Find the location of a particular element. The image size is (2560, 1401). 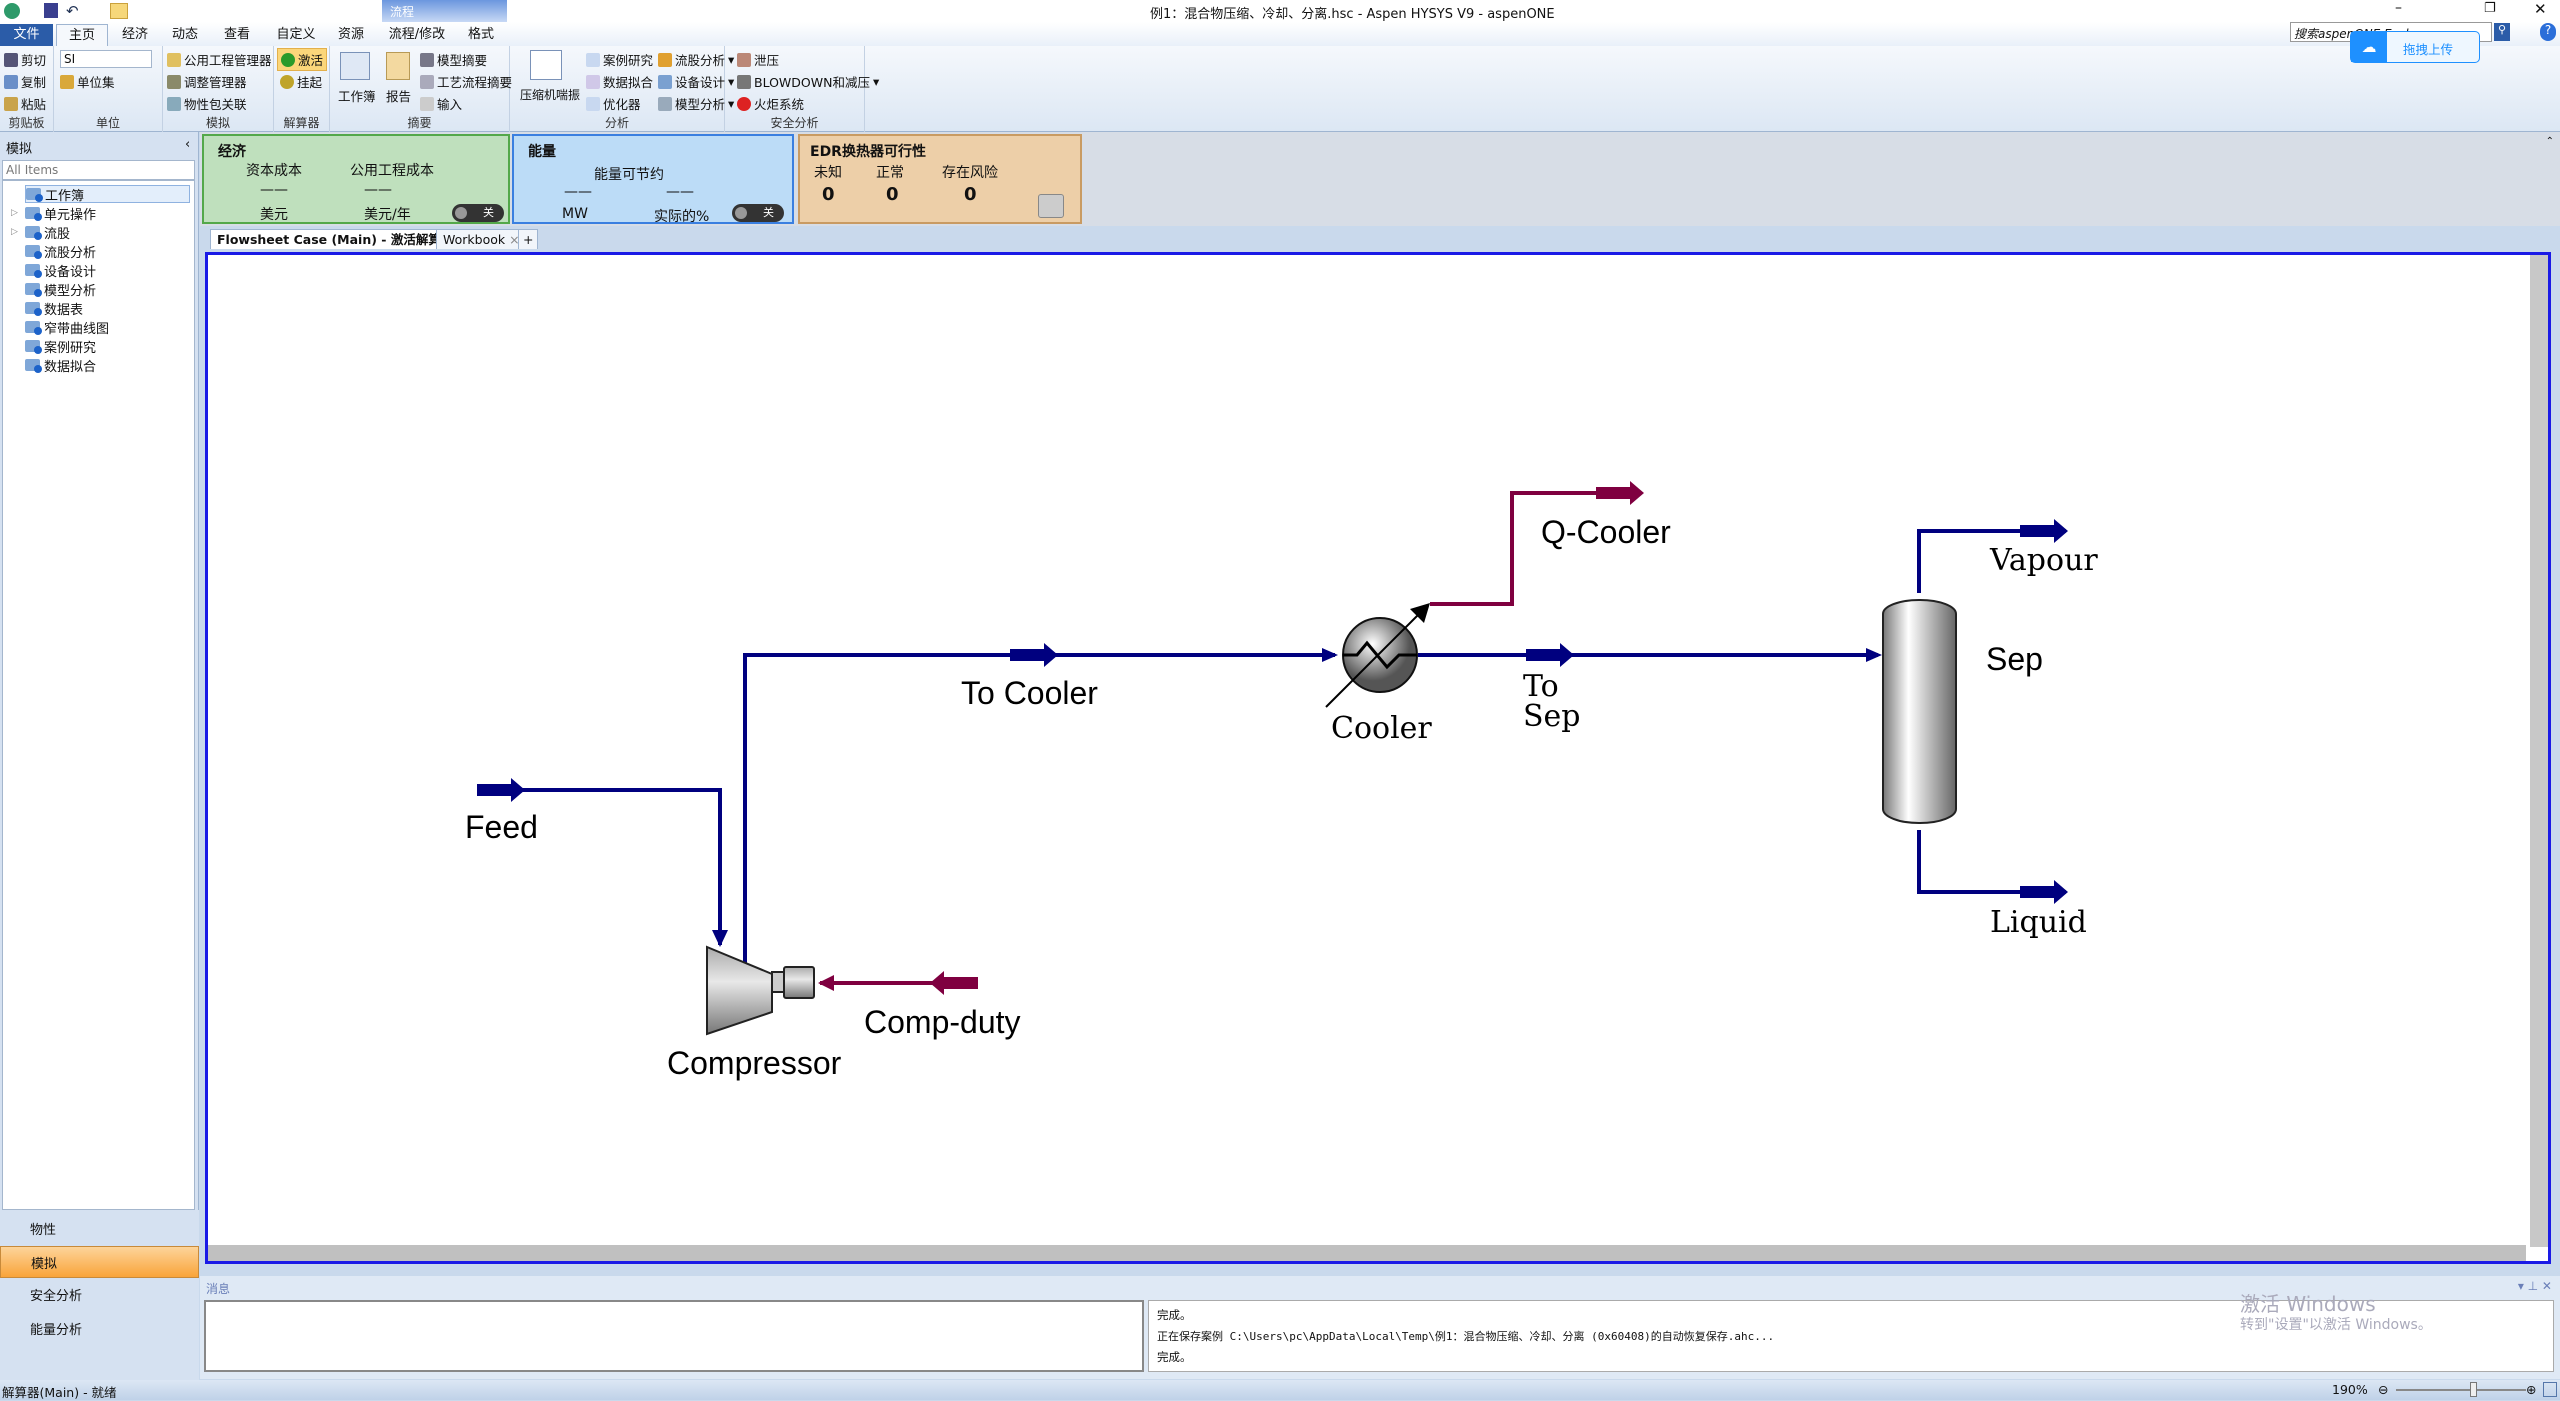

fit-to-window-icon is located at coordinates (2550, 1389).